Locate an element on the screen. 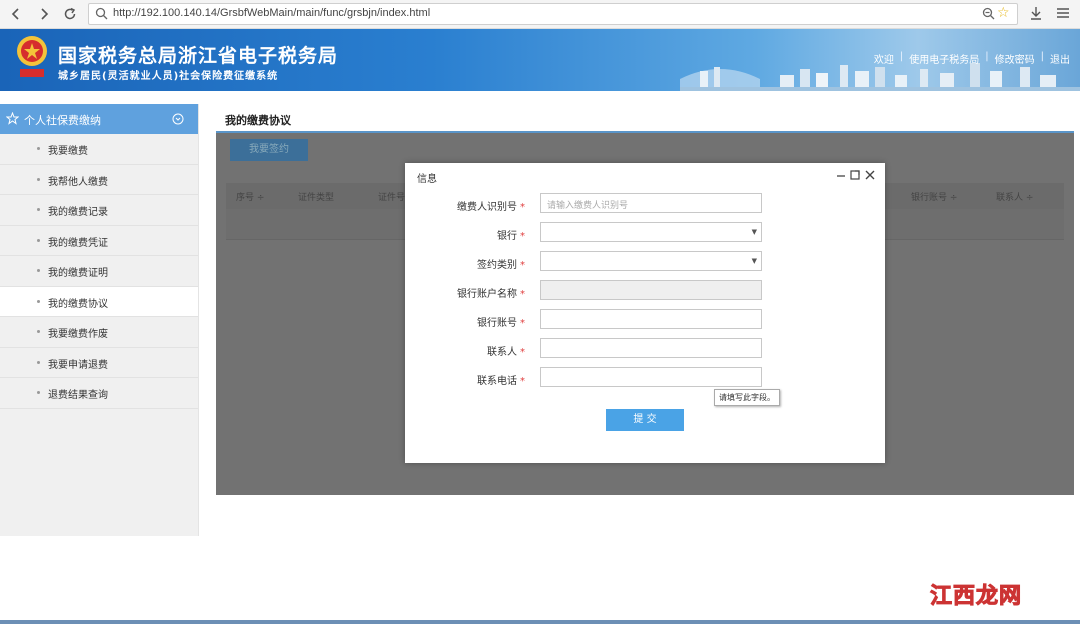 Image resolution: width=1080 pixels, height=624 pixels. sidebar-item-label: 我要缴费作废 is located at coordinates (78, 334).